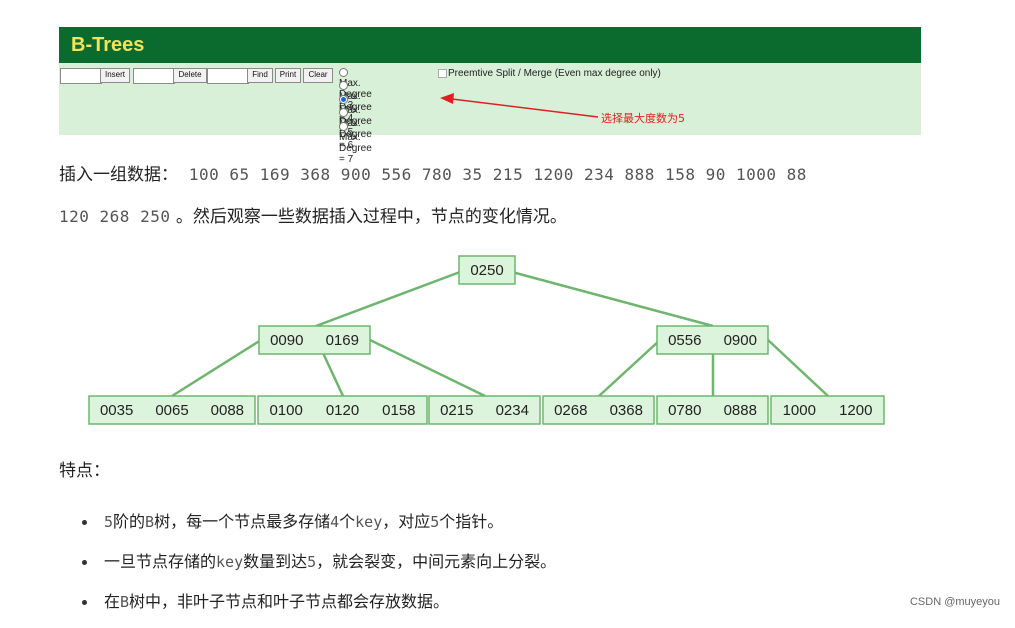 This screenshot has width=1015, height=628. I want to click on bullet-text: 个指针。, so click(471, 521).